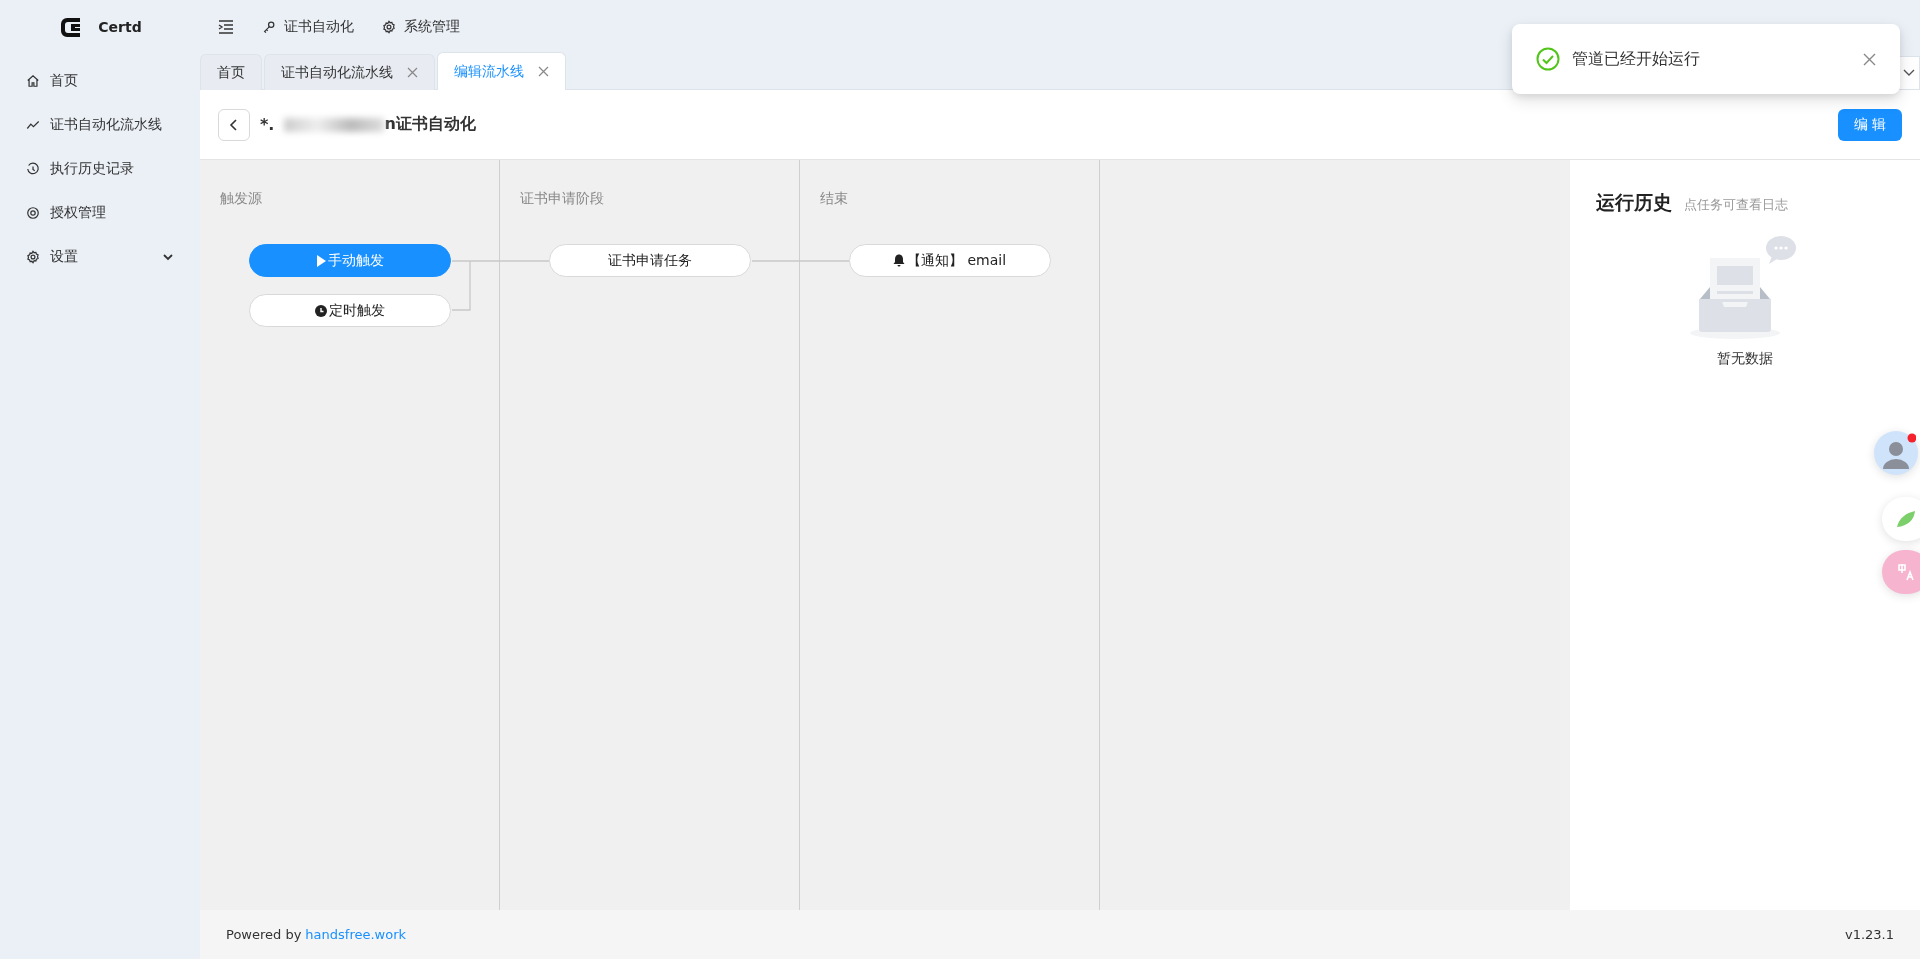  I want to click on trend-icon, so click(33, 125).